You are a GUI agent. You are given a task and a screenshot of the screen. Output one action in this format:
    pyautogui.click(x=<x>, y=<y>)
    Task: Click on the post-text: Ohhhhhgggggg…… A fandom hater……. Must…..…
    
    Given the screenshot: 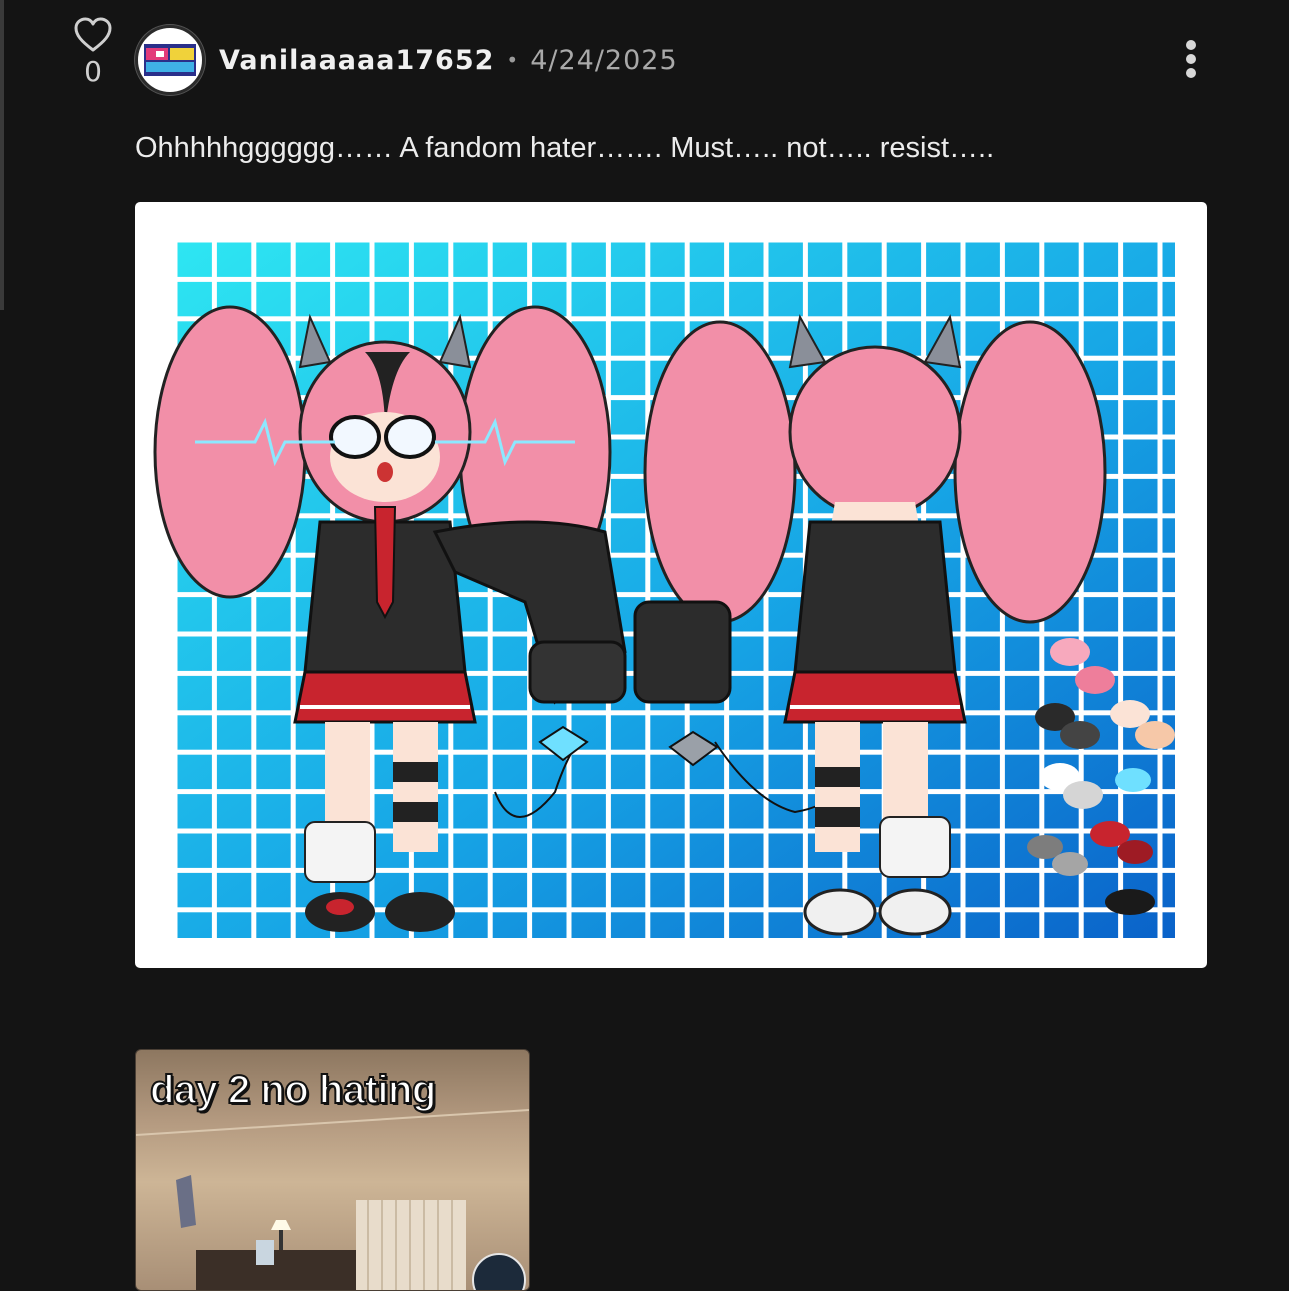 What is the action you would take?
    pyautogui.click(x=565, y=148)
    